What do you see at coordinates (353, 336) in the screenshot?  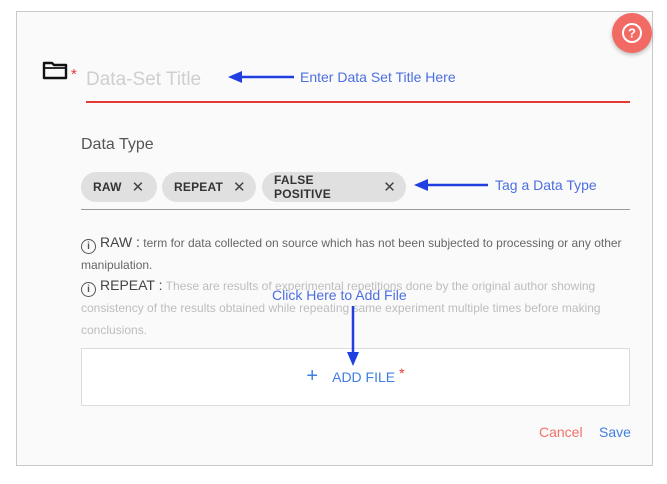 I see `file-hint-arrow` at bounding box center [353, 336].